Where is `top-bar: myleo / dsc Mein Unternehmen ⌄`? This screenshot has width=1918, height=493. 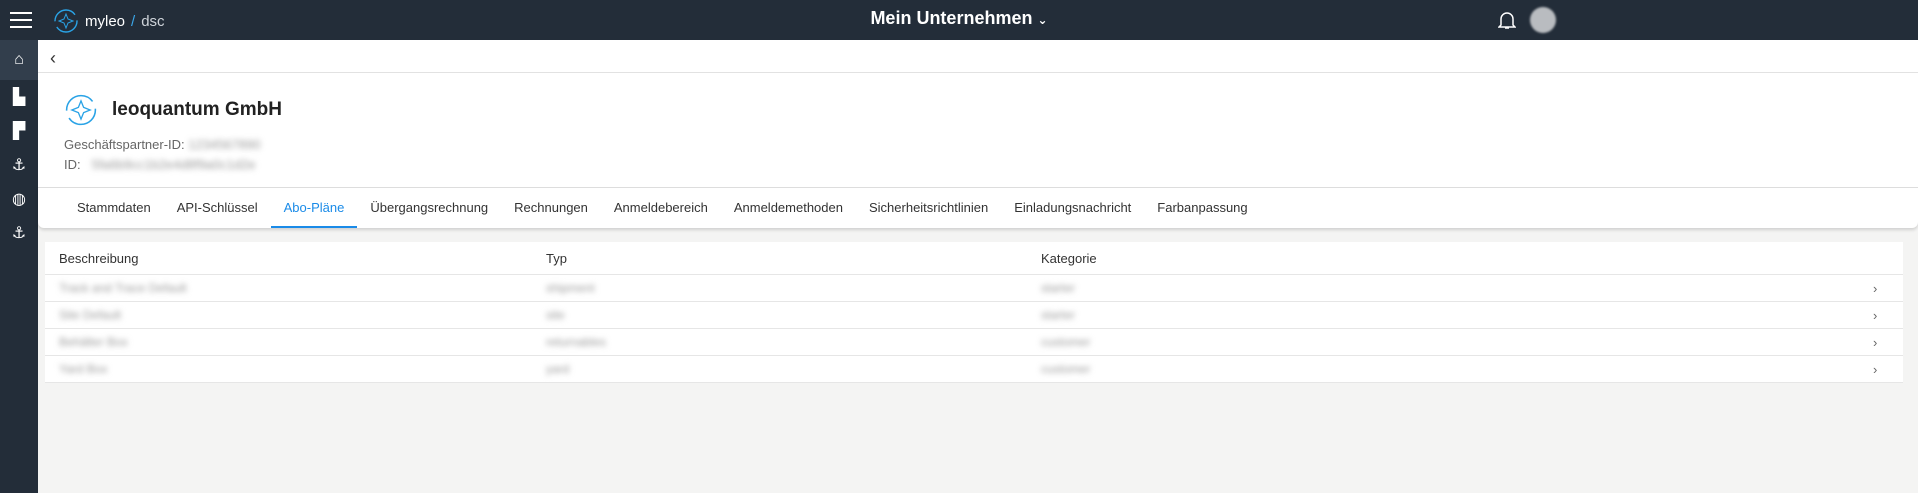
top-bar: myleo / dsc Mein Unternehmen ⌄ is located at coordinates (959, 20).